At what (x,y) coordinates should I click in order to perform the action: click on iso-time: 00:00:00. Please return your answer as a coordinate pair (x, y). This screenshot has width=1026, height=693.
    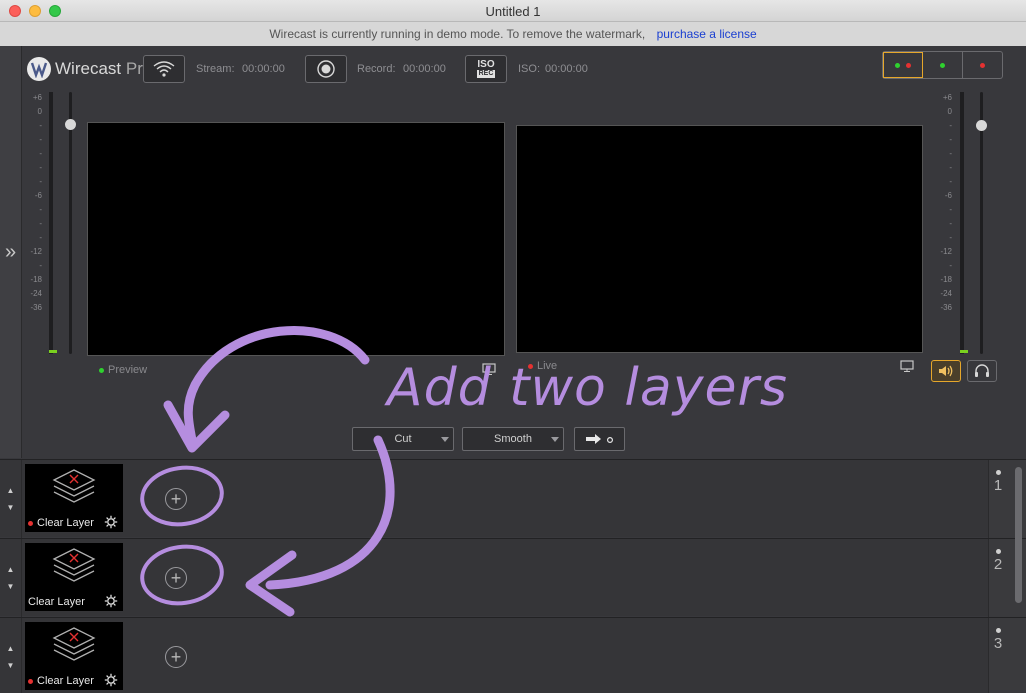
    Looking at the image, I should click on (566, 69).